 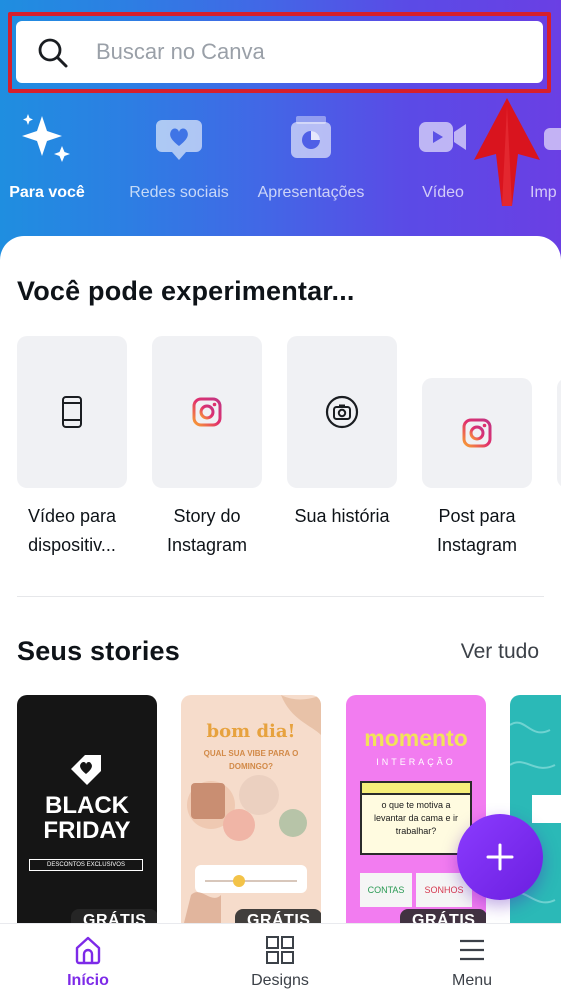 I want to click on tile-label: Story do Instagram, so click(x=207, y=530).